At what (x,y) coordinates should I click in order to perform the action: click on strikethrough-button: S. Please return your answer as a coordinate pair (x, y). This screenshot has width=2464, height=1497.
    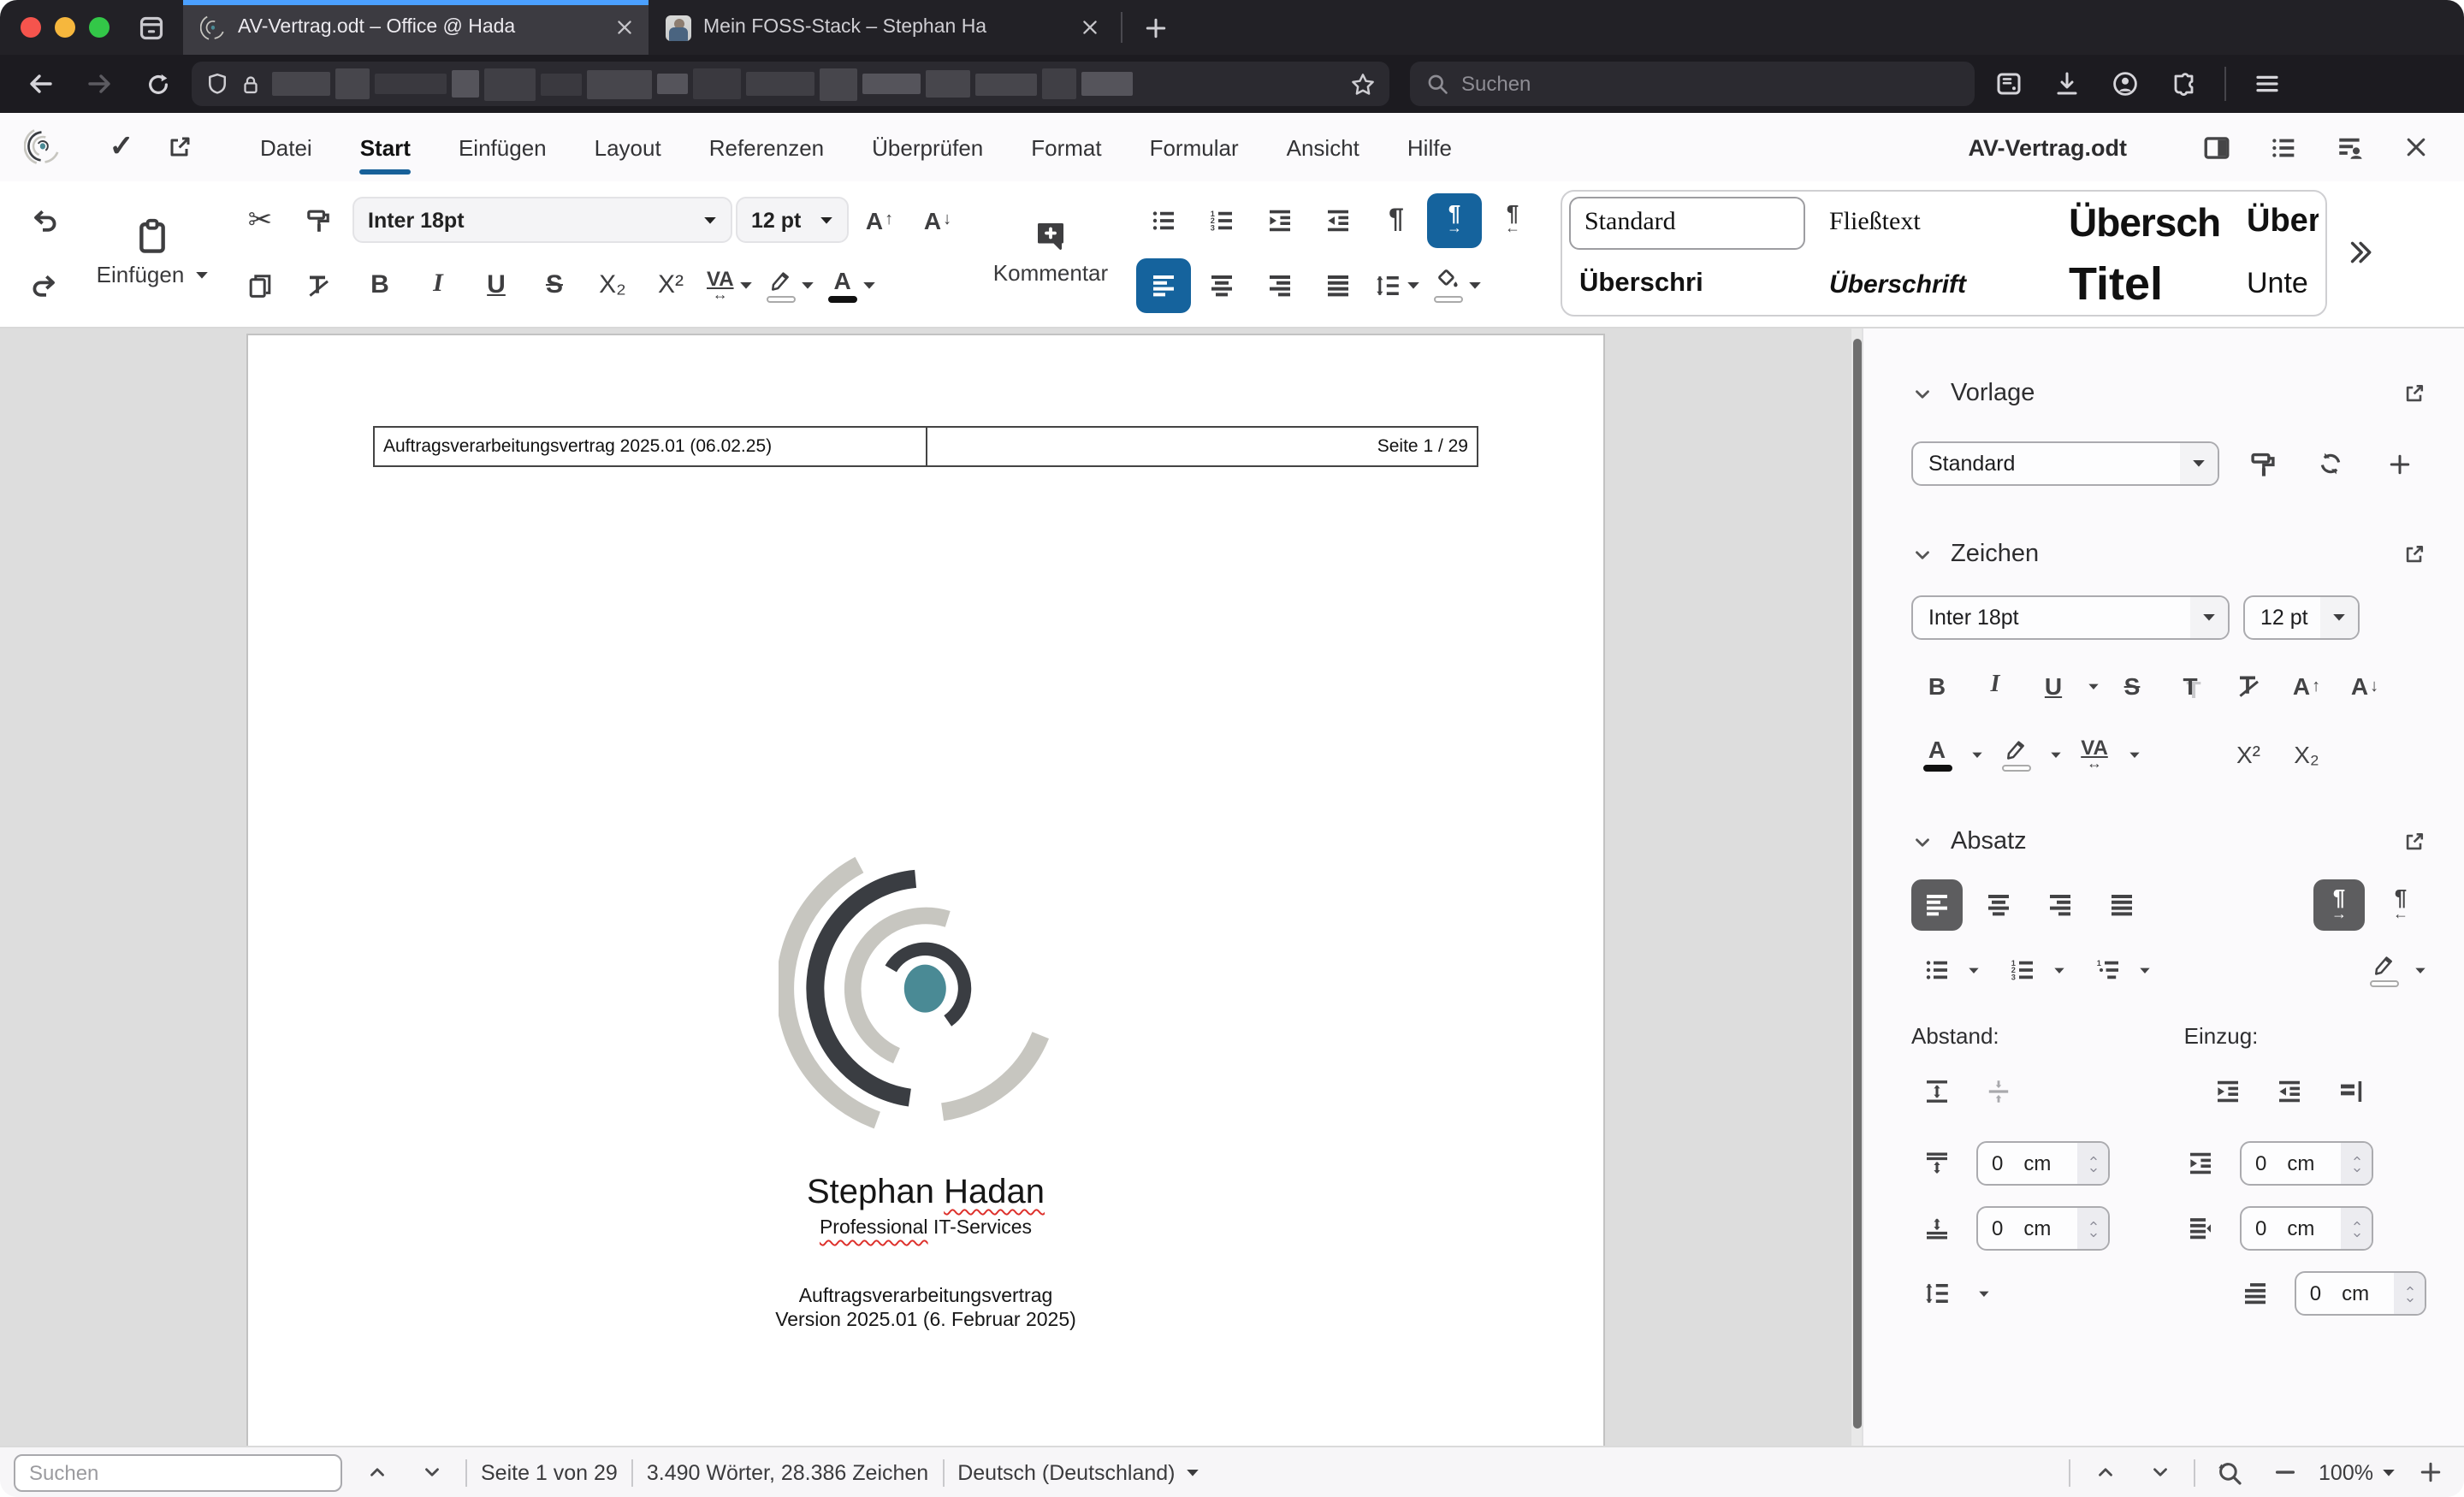
    Looking at the image, I should click on (554, 284).